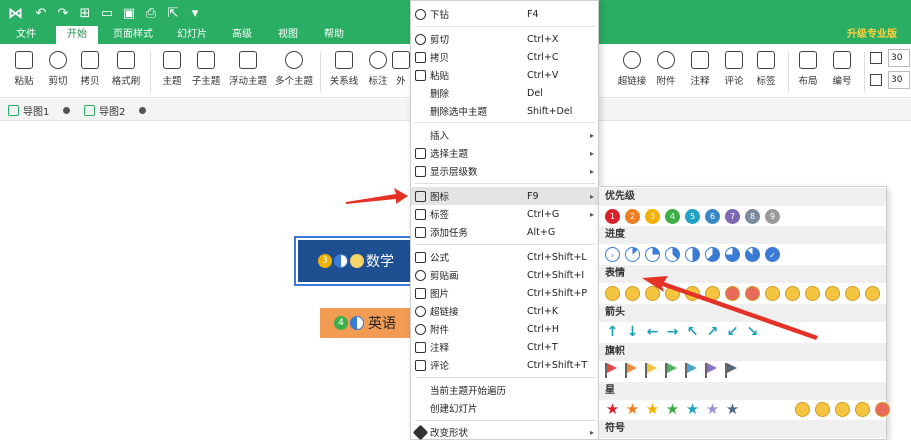 Image resolution: width=911 pixels, height=440 pixels. What do you see at coordinates (133, 35) in the screenshot?
I see `tab-page-style: 页面样式` at bounding box center [133, 35].